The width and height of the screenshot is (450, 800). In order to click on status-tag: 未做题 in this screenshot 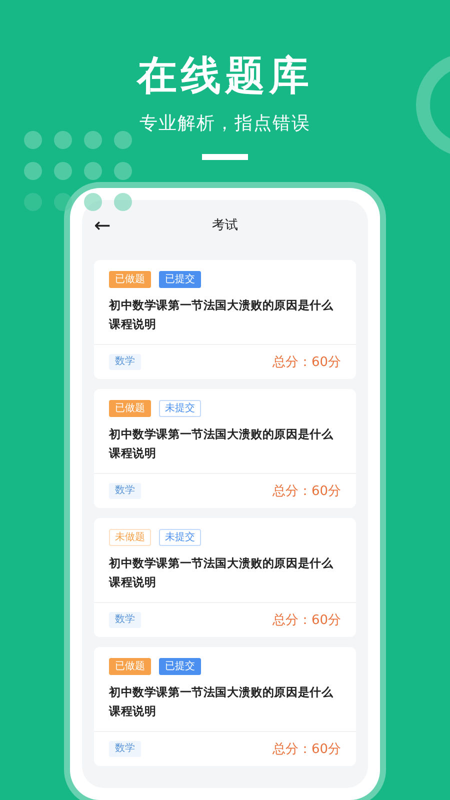, I will do `click(130, 537)`.